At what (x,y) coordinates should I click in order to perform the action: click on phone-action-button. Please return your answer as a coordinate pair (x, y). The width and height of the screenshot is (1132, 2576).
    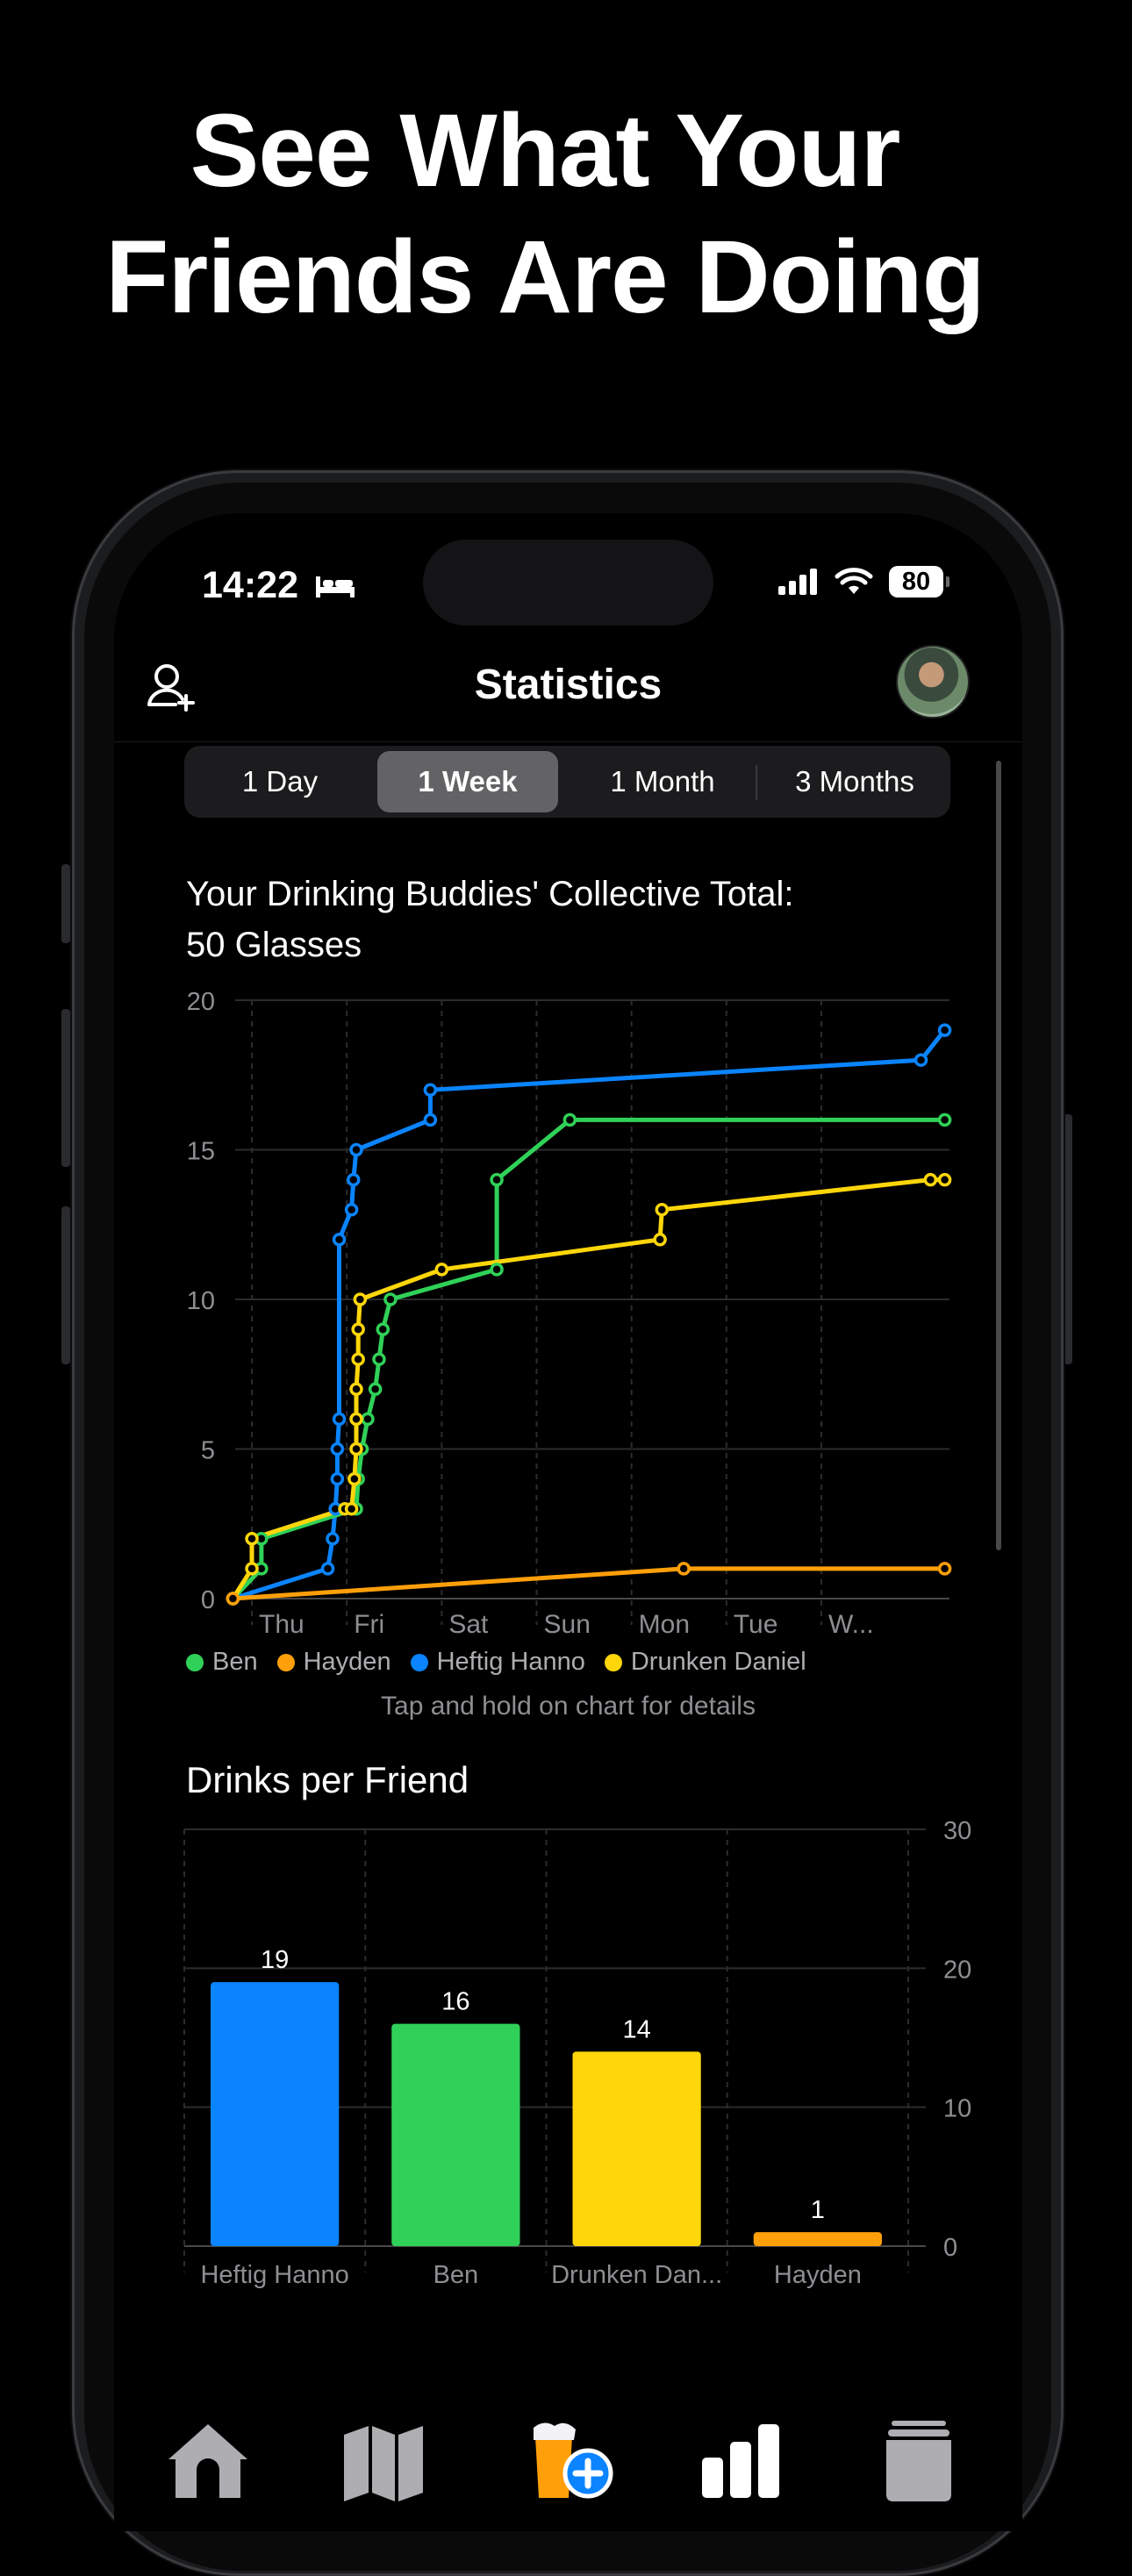
    Looking at the image, I should click on (65, 903).